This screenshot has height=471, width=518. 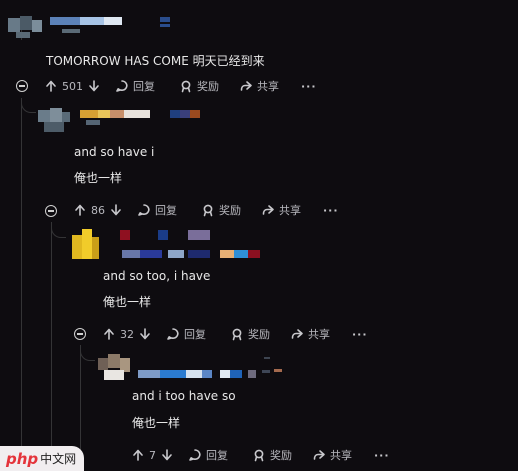 I want to click on comment-actions: 7 回复 奖励 共享 ···, so click(x=260, y=455).